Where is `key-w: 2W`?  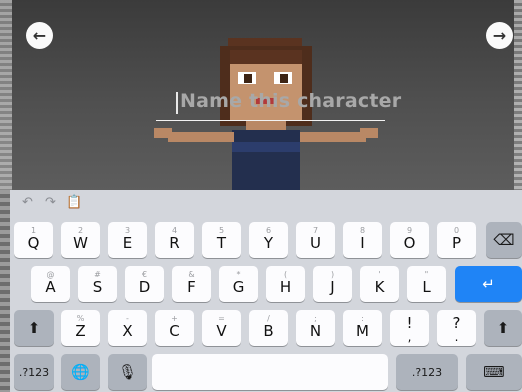 key-w: 2W is located at coordinates (80, 240).